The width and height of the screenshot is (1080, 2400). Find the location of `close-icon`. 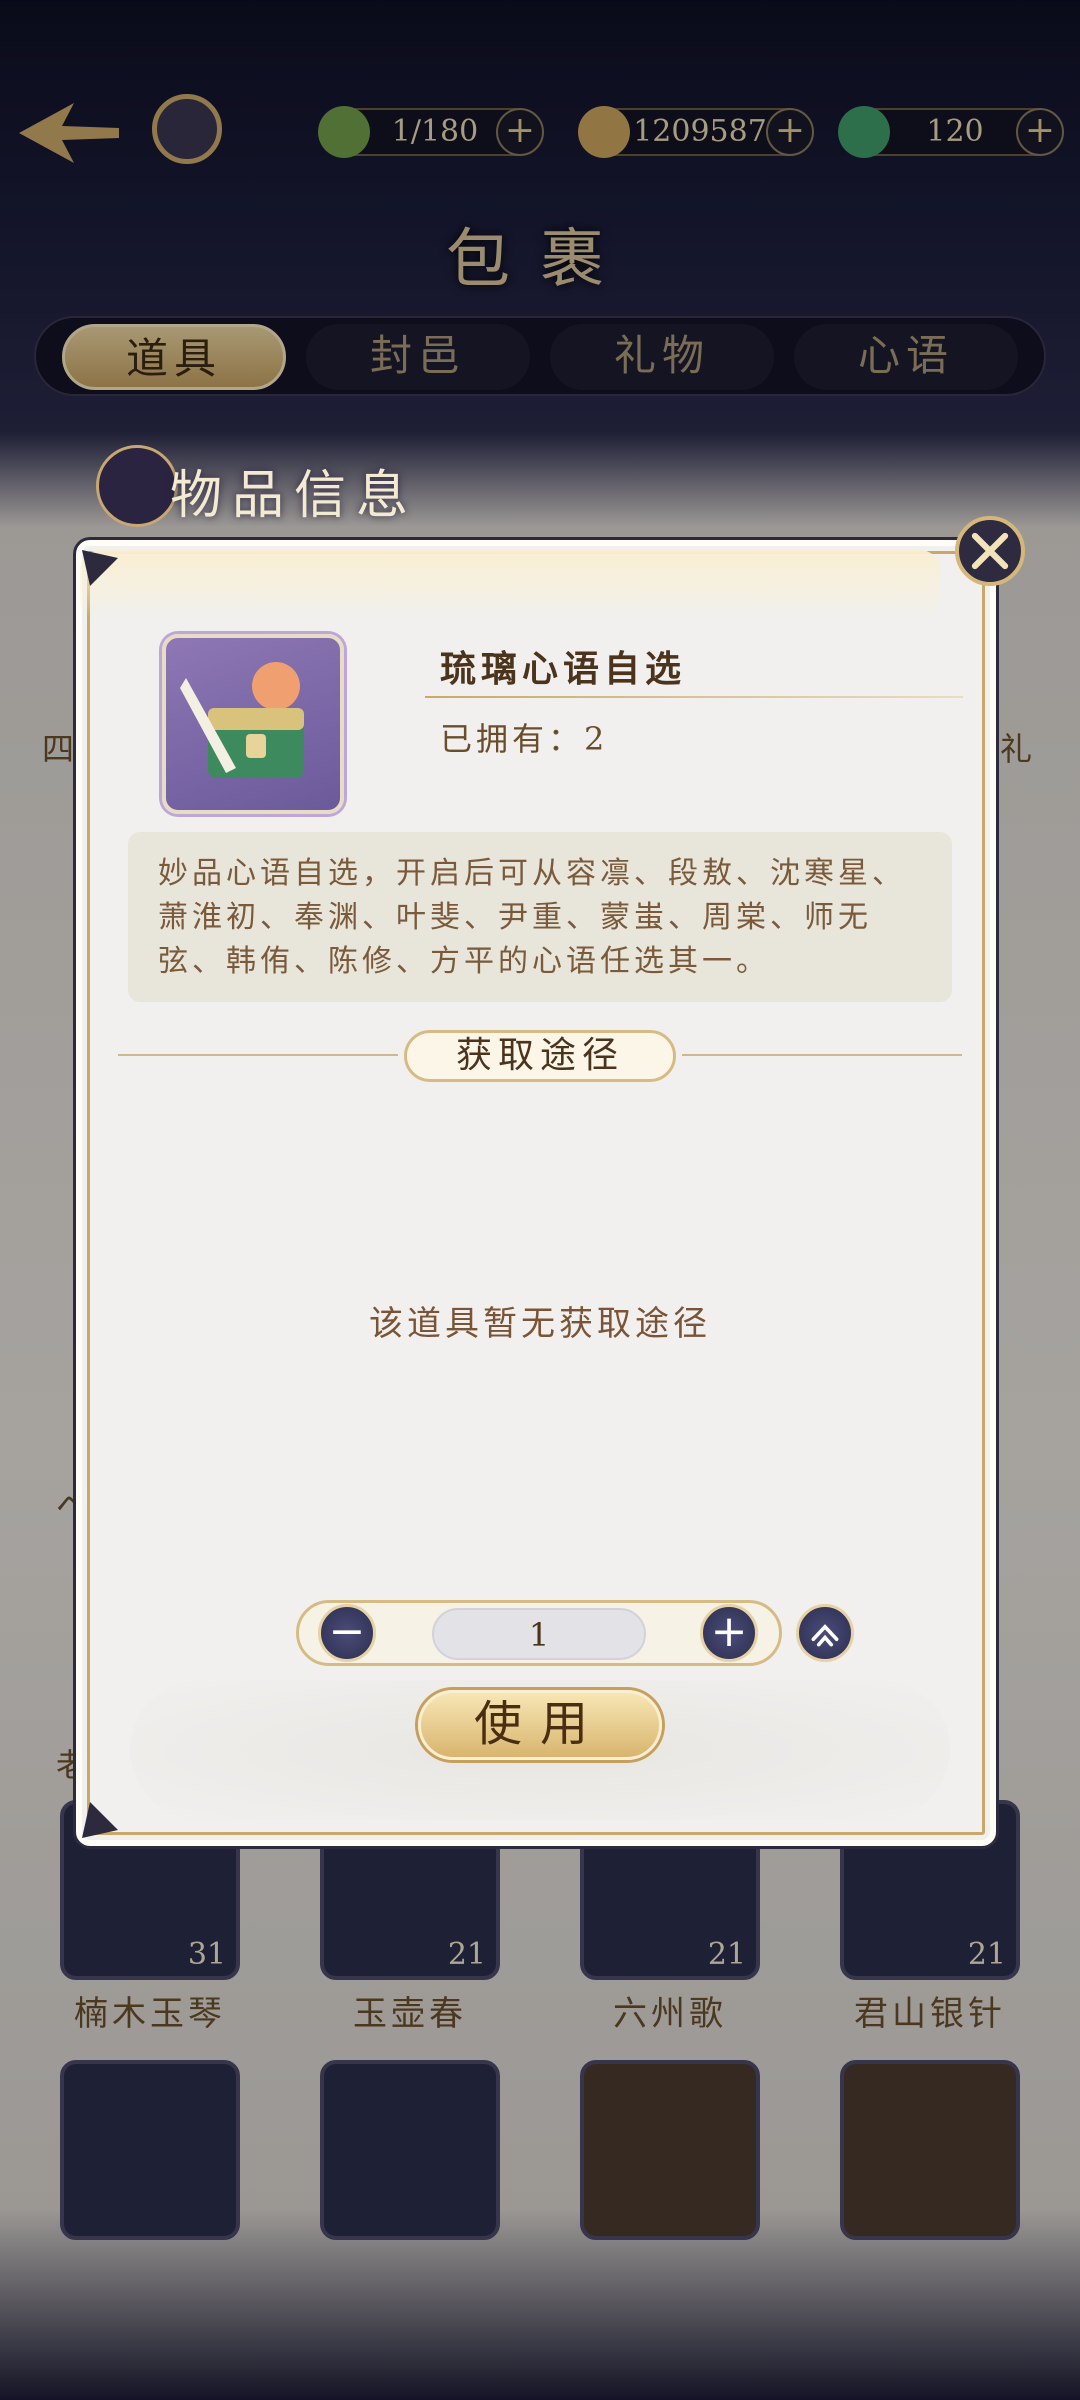

close-icon is located at coordinates (990, 551).